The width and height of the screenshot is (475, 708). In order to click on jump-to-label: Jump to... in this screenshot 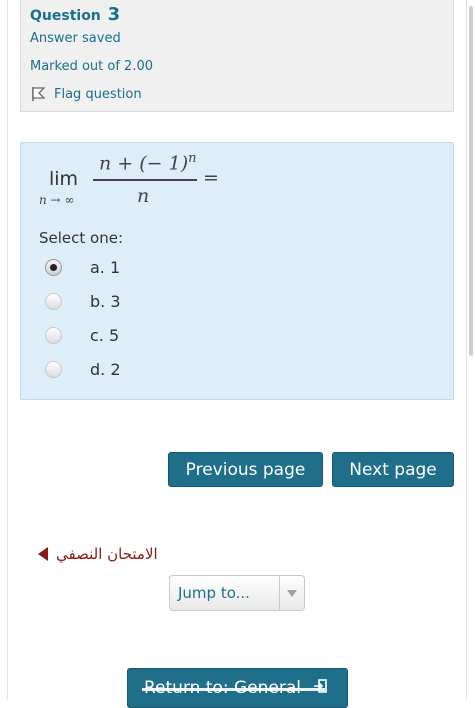, I will do `click(214, 593)`.